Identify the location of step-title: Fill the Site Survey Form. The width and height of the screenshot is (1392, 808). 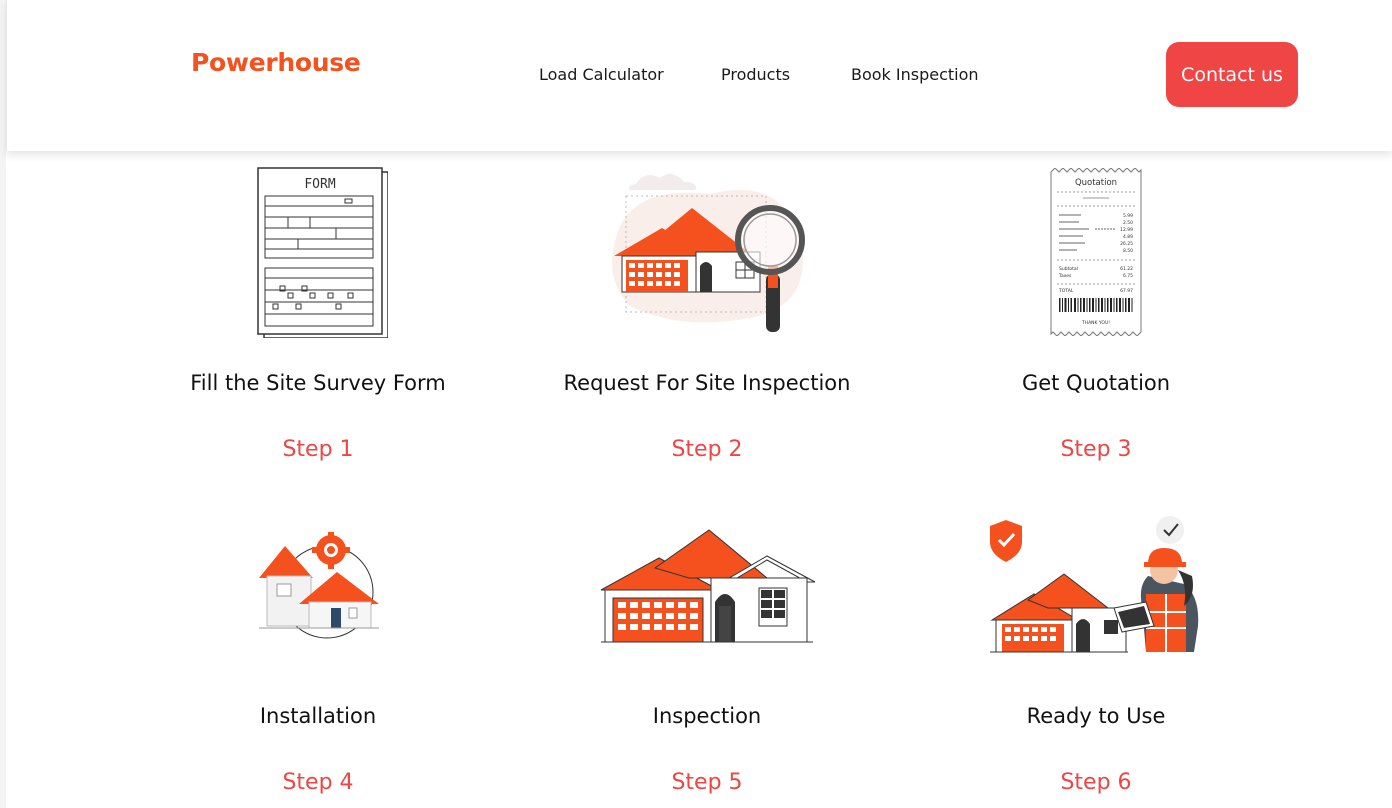
(318, 383).